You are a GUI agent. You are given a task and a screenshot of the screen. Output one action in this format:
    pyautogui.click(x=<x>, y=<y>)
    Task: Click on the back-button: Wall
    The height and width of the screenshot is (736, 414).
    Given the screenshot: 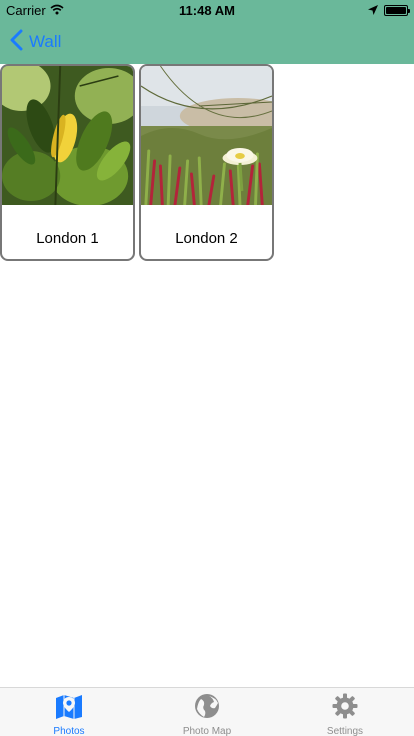 What is the action you would take?
    pyautogui.click(x=36, y=42)
    